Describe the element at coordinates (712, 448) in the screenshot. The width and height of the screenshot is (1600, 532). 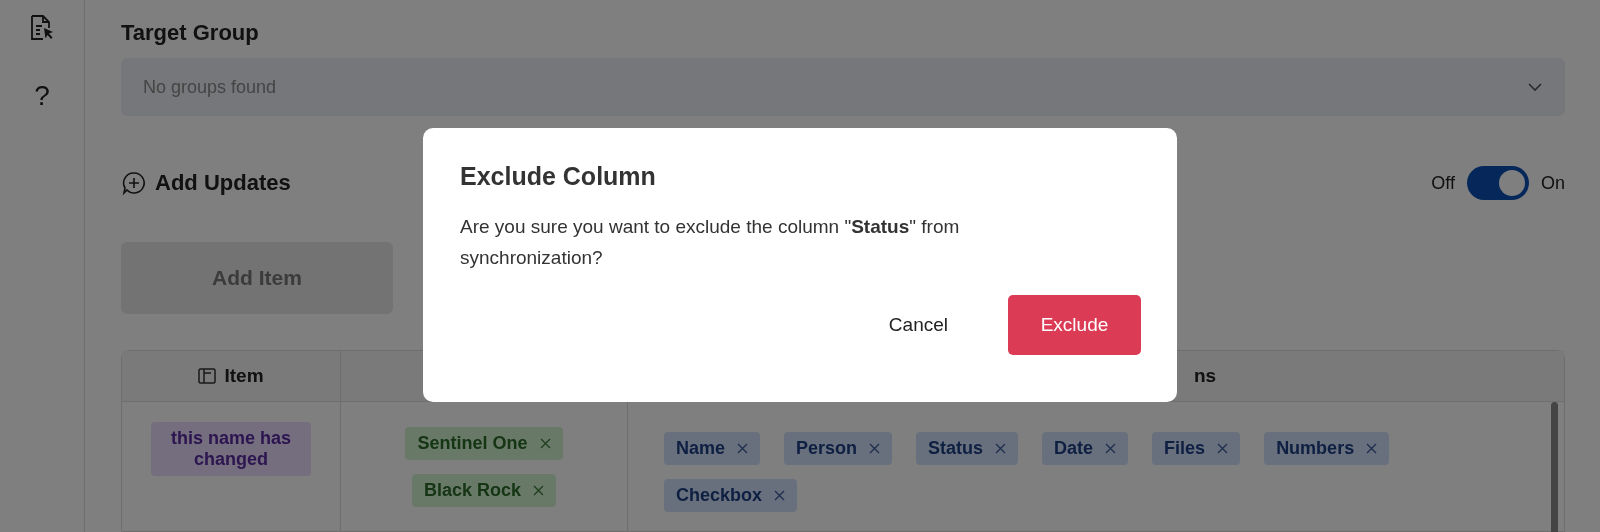
I see `column-tag: Name` at that location.